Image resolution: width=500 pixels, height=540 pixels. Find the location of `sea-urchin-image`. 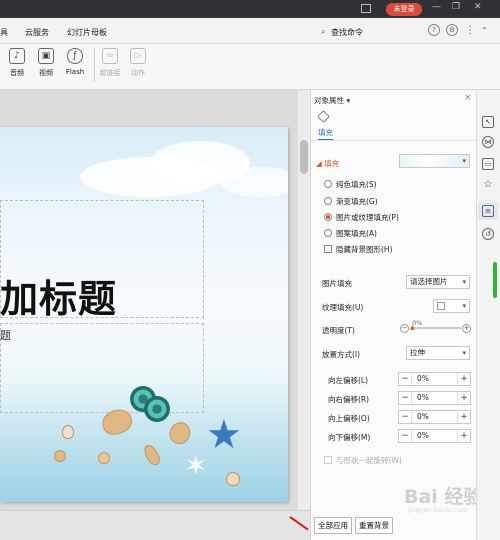

sea-urchin-image is located at coordinates (157, 409).